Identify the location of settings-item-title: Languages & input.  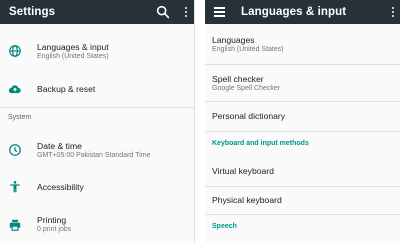
(73, 47).